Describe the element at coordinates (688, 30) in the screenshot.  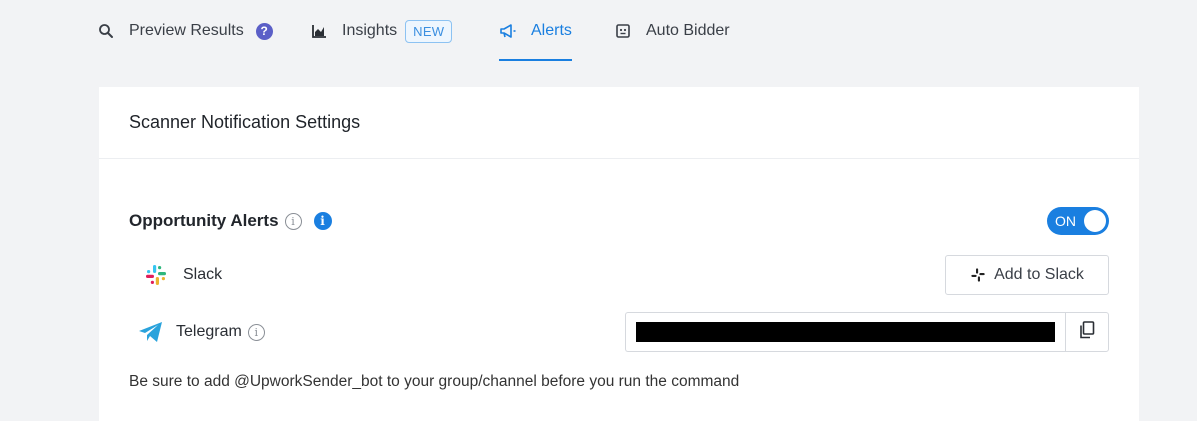
I see `tab-auto-bidder-label: Auto Bidder` at that location.